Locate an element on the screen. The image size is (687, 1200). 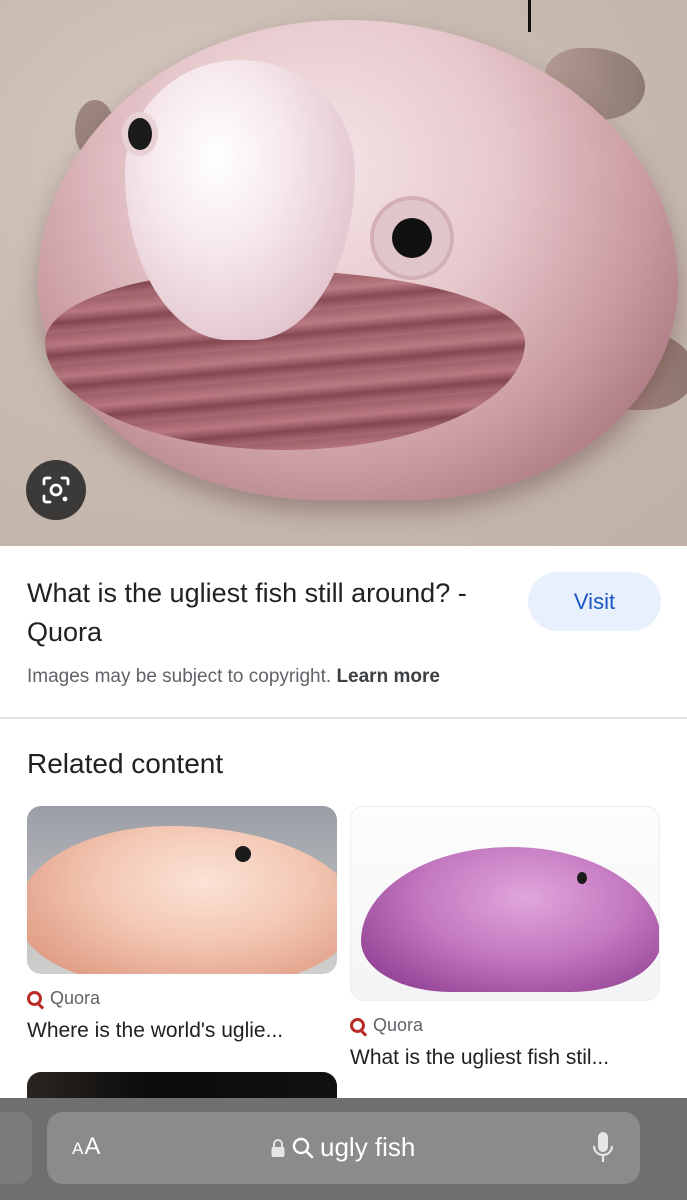
previous-tab-edge is located at coordinates (16, 1148).